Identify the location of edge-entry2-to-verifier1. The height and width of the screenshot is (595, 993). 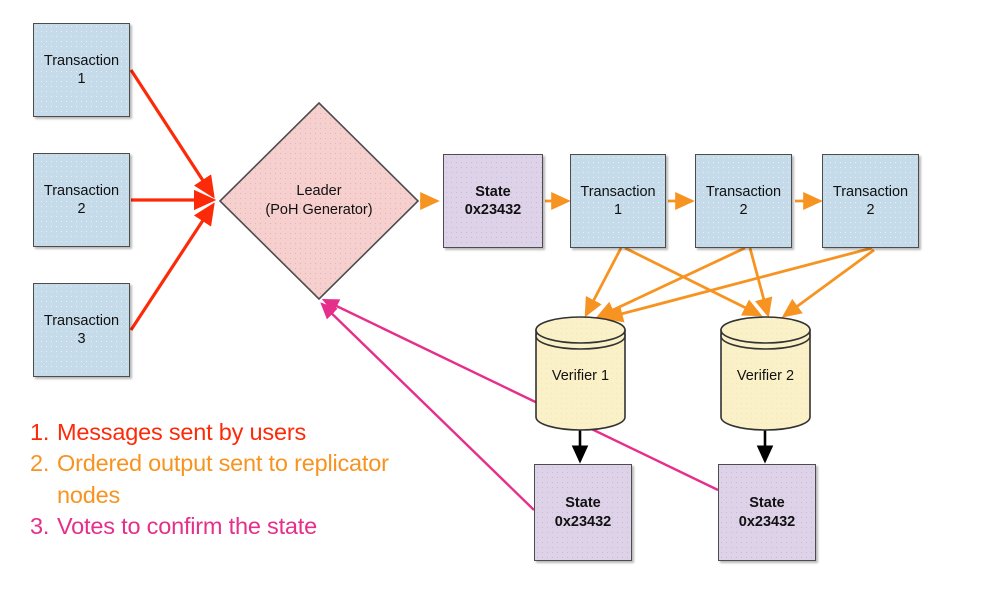
(670, 282).